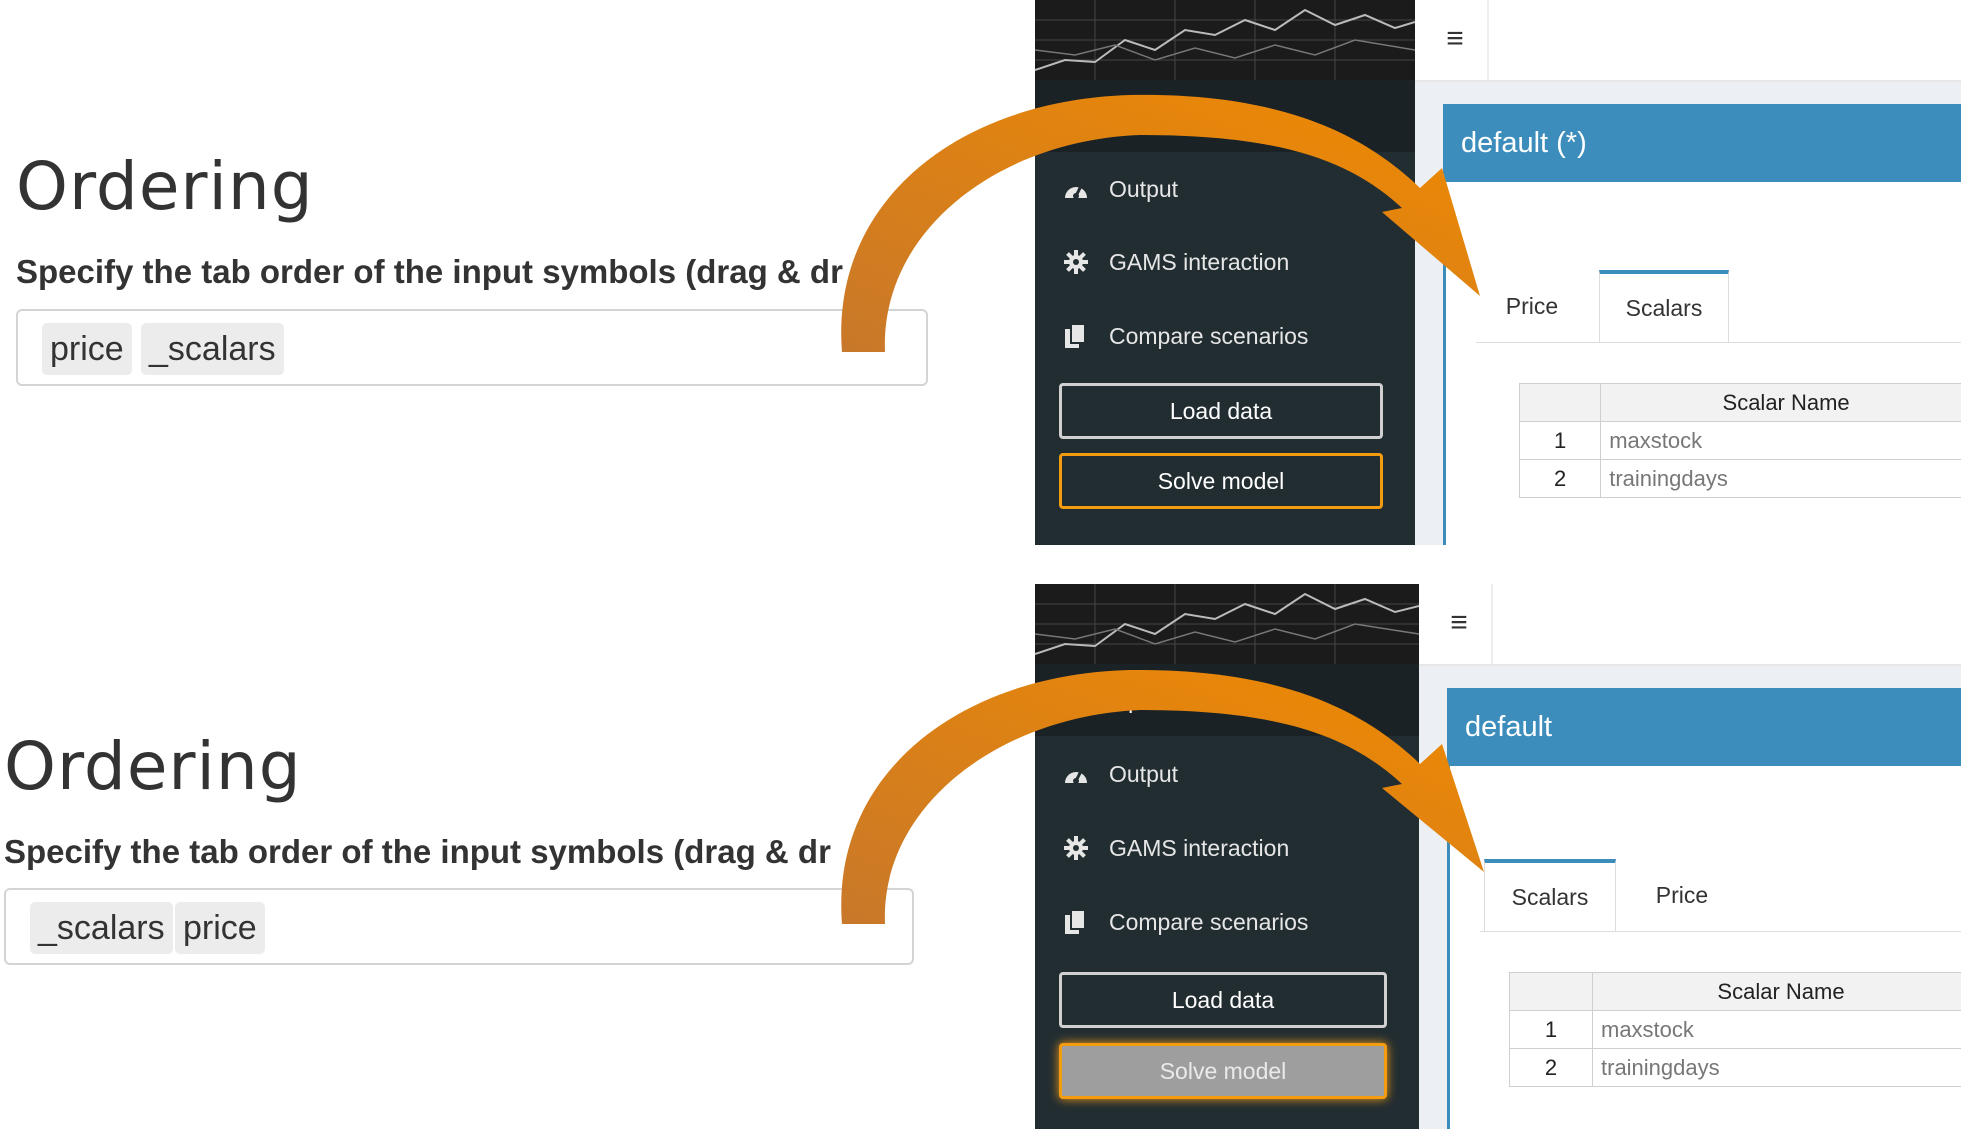 The height and width of the screenshot is (1129, 1961). I want to click on scenario-title: default, so click(1704, 727).